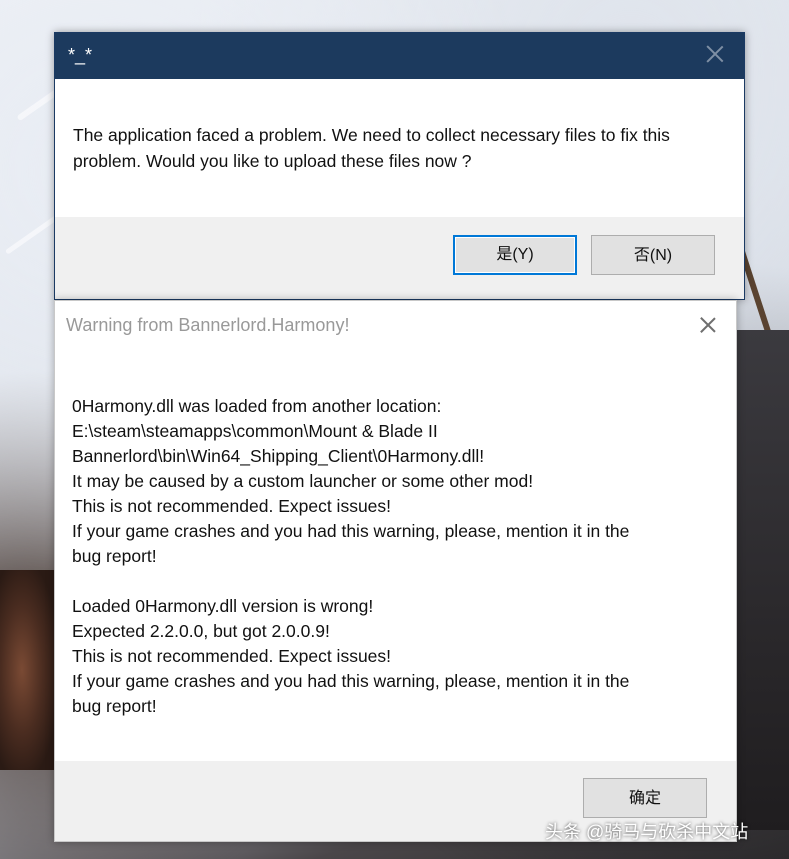 This screenshot has height=859, width=789. Describe the element at coordinates (208, 325) in the screenshot. I see `dialog-title: Warning from Bannerlord.Harmony!` at that location.